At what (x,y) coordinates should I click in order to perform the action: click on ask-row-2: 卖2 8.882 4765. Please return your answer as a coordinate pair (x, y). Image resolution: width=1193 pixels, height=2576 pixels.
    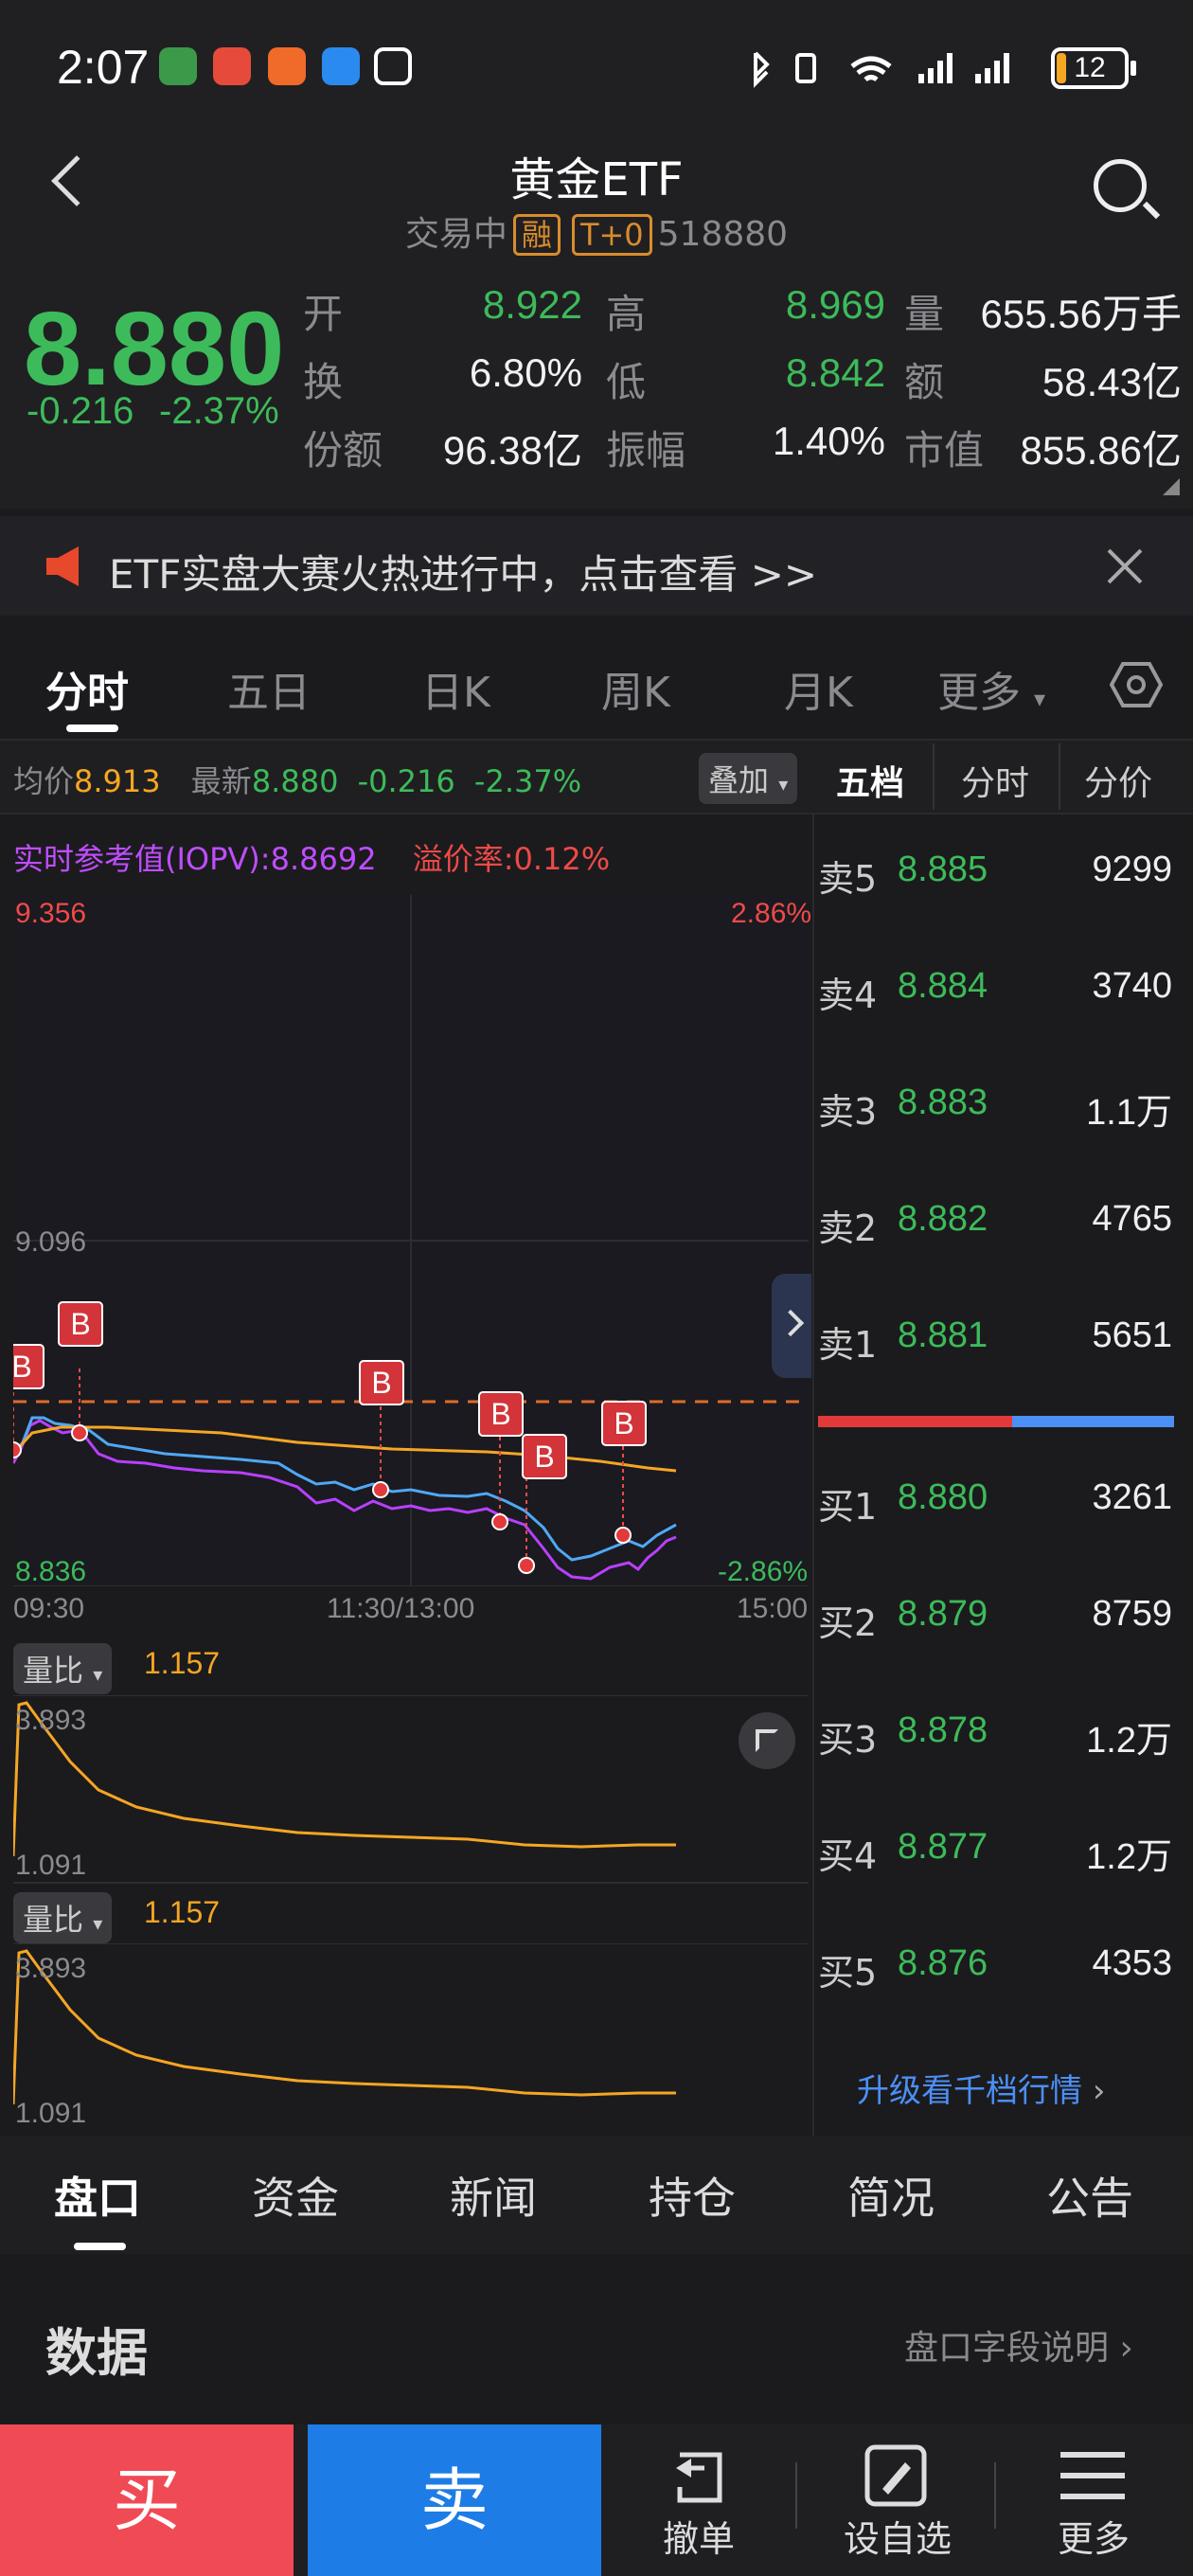
    Looking at the image, I should click on (1001, 1227).